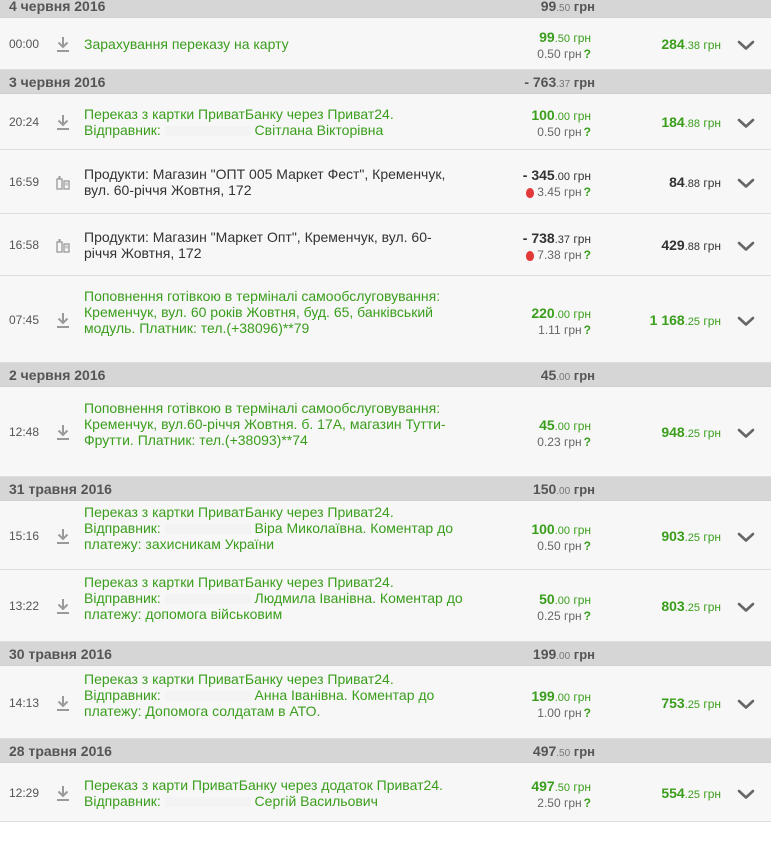 This screenshot has width=771, height=842. What do you see at coordinates (673, 606) in the screenshot?
I see `balance-int: 803` at bounding box center [673, 606].